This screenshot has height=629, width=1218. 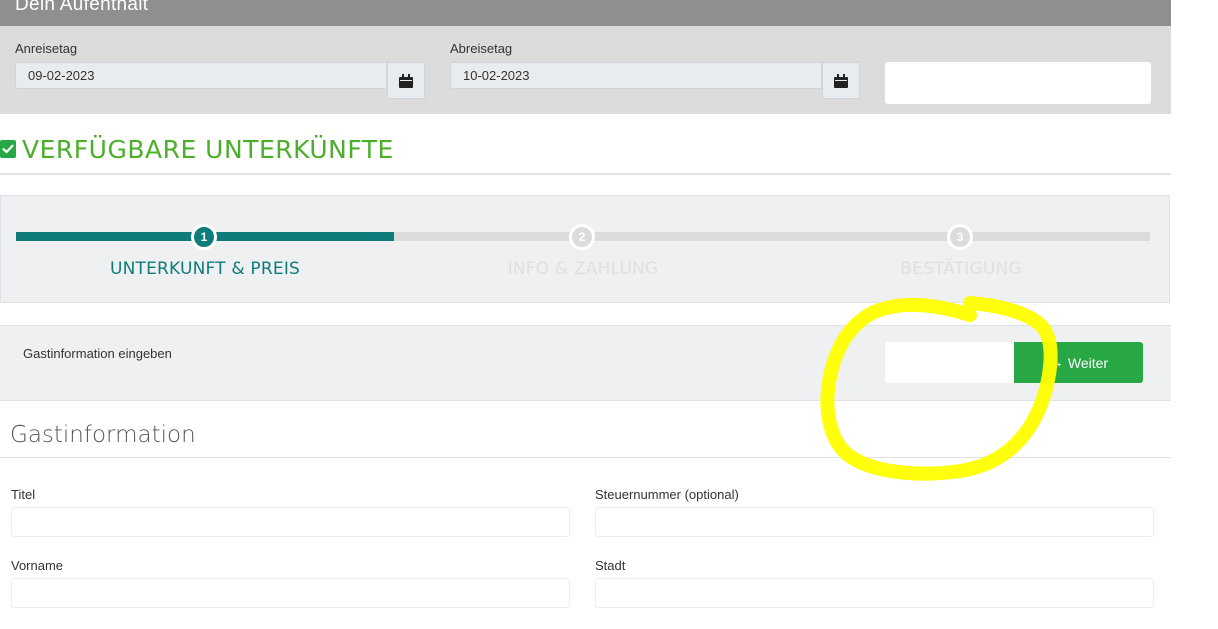 What do you see at coordinates (961, 269) in the screenshot?
I see `step-3-label: BESTÄTIGUNG` at bounding box center [961, 269].